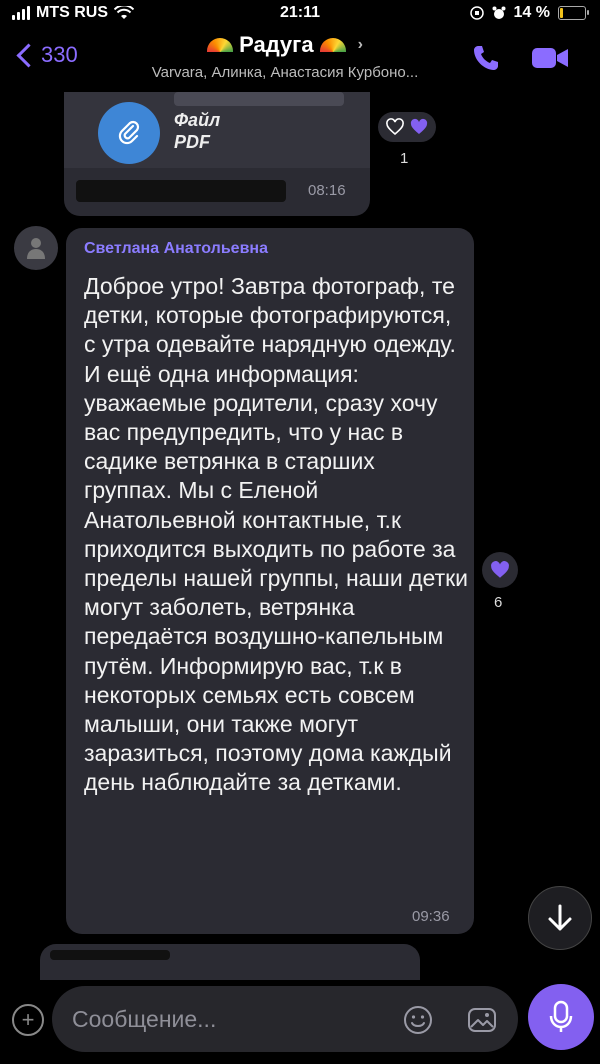 This screenshot has width=600, height=1064. What do you see at coordinates (395, 127) in the screenshot?
I see `heart-outline-icon` at bounding box center [395, 127].